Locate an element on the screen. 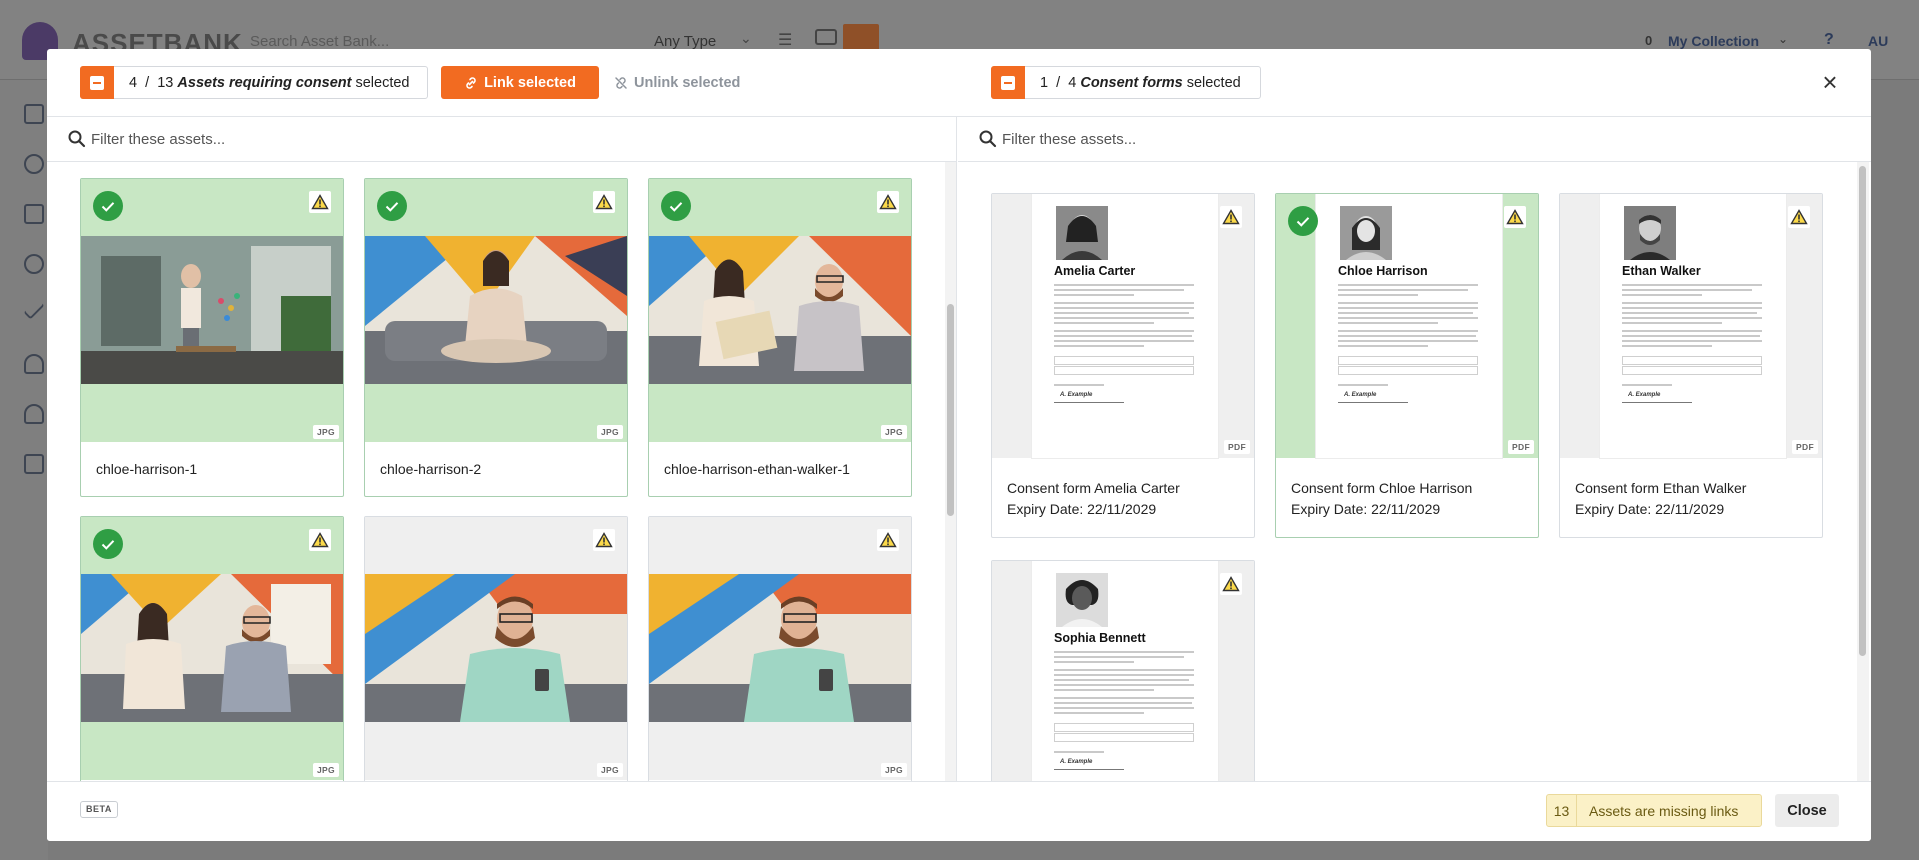 This screenshot has width=1919, height=860. user-avatar: AU is located at coordinates (1878, 41).